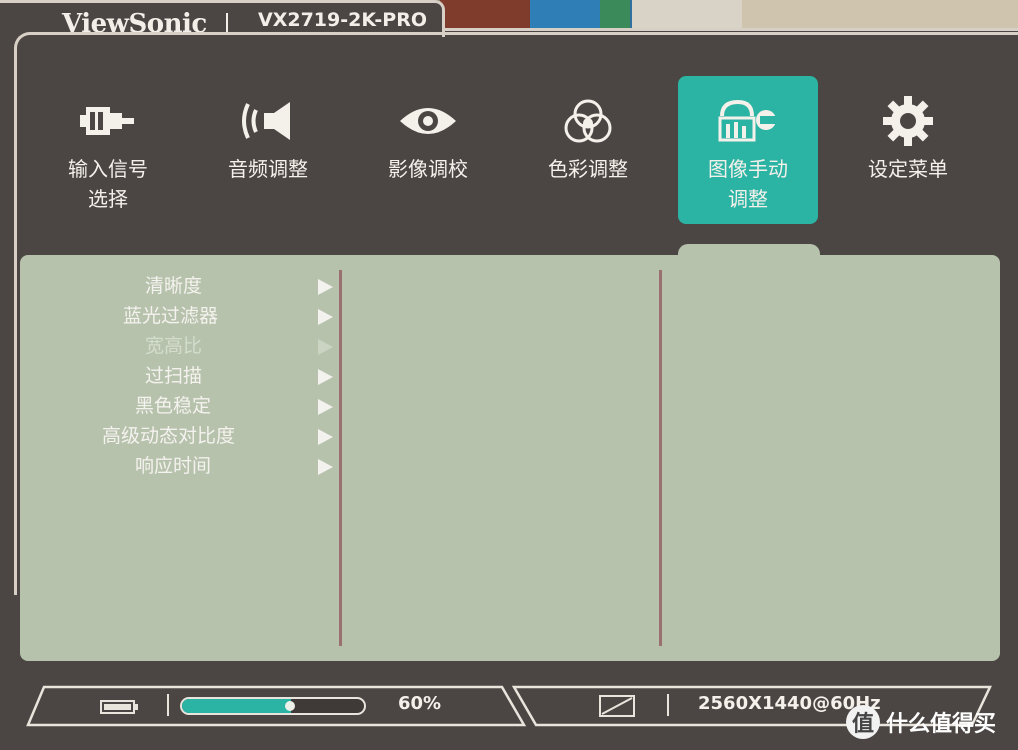 The height and width of the screenshot is (750, 1018). Describe the element at coordinates (428, 169) in the screenshot. I see `tab-label: 影像调校` at that location.